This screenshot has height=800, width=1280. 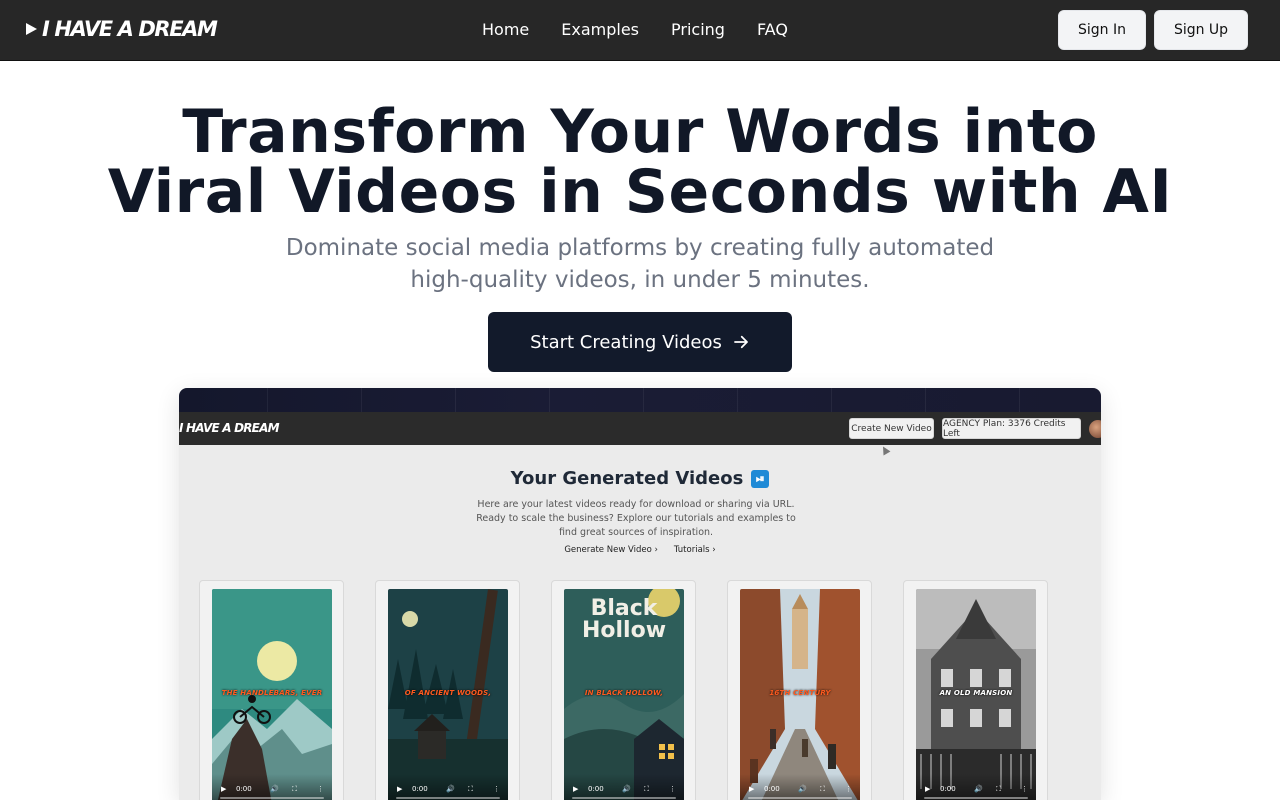 I want to click on logo: I HAVE A DREAM, so click(x=122, y=29).